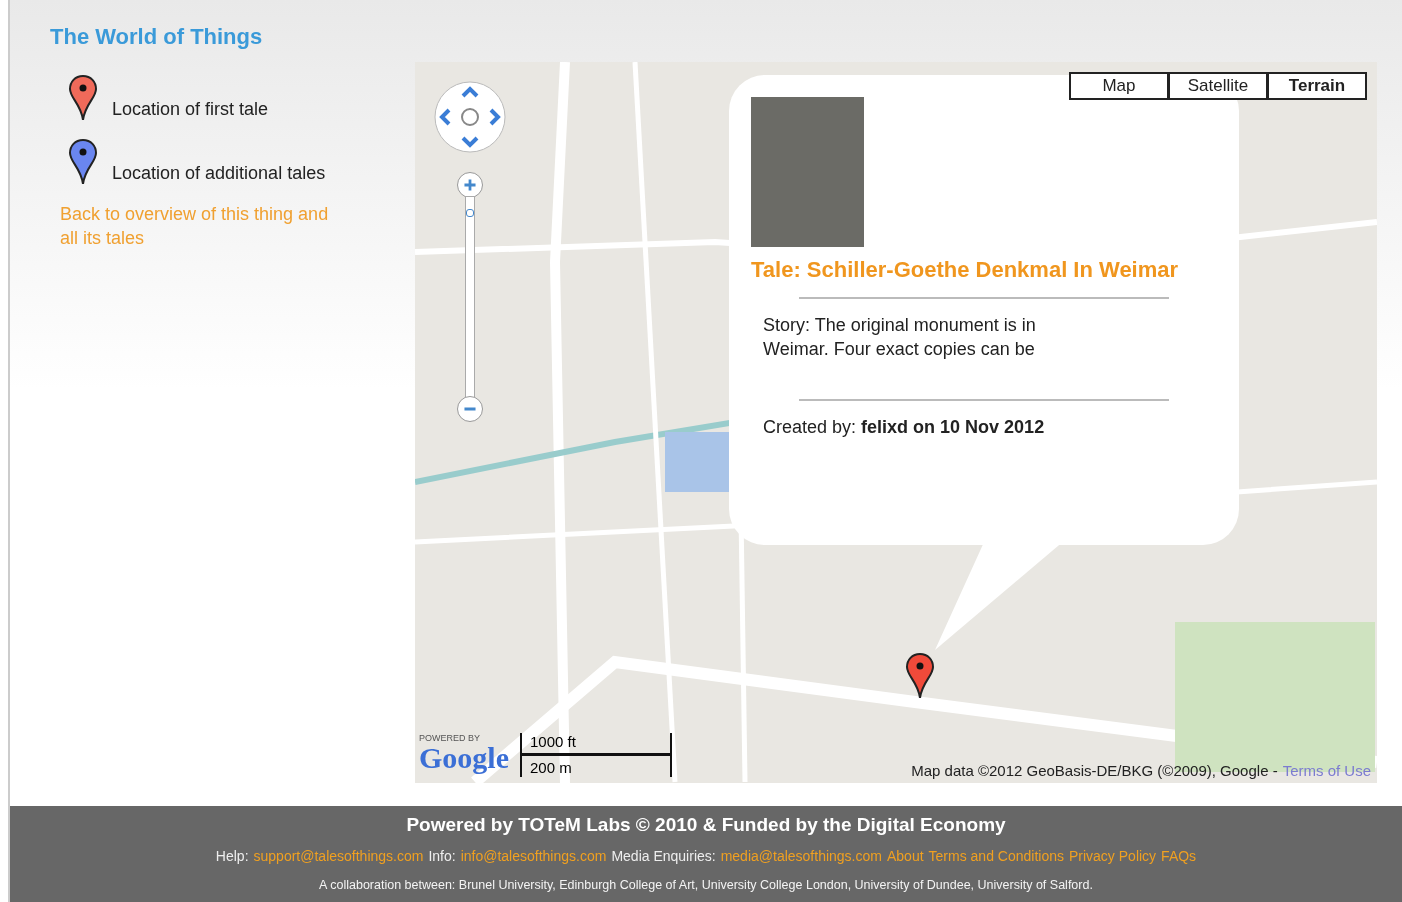  Describe the element at coordinates (219, 173) in the screenshot. I see `legend-label: Location of additional tales` at that location.